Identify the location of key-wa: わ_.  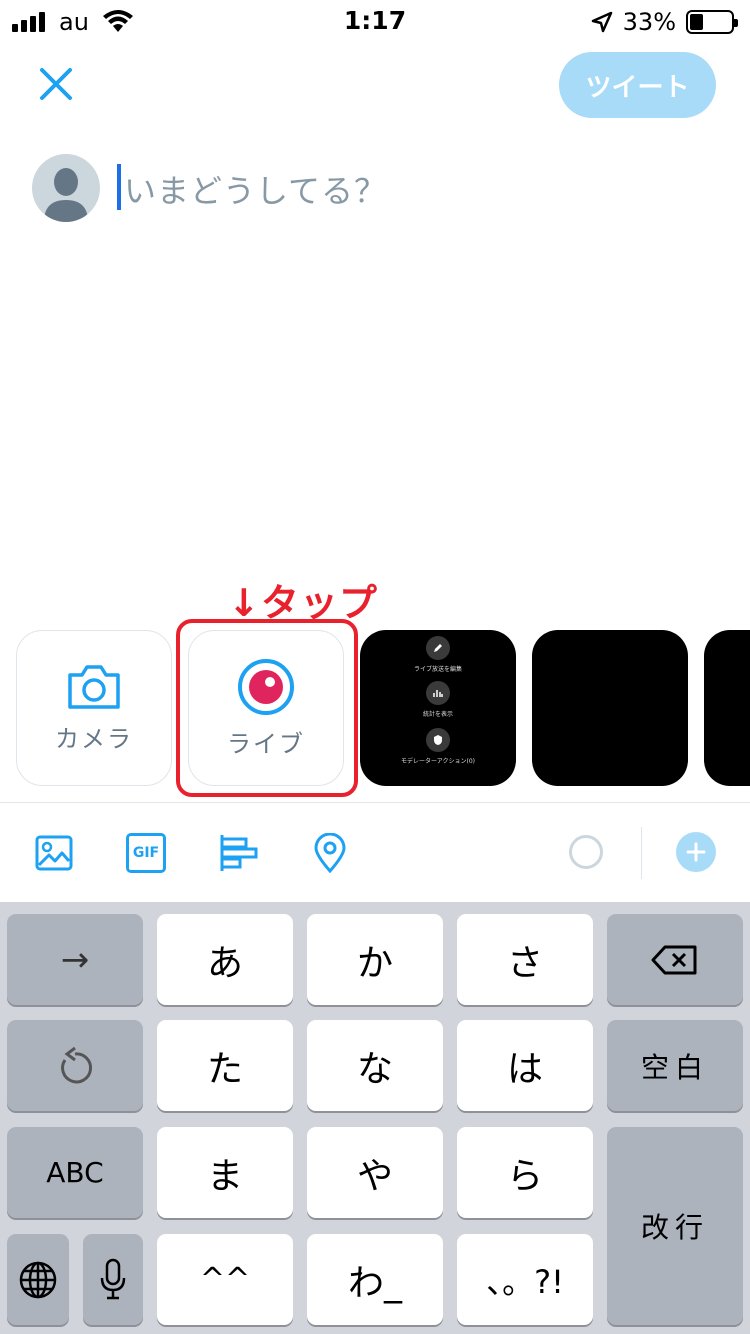
(375, 1279).